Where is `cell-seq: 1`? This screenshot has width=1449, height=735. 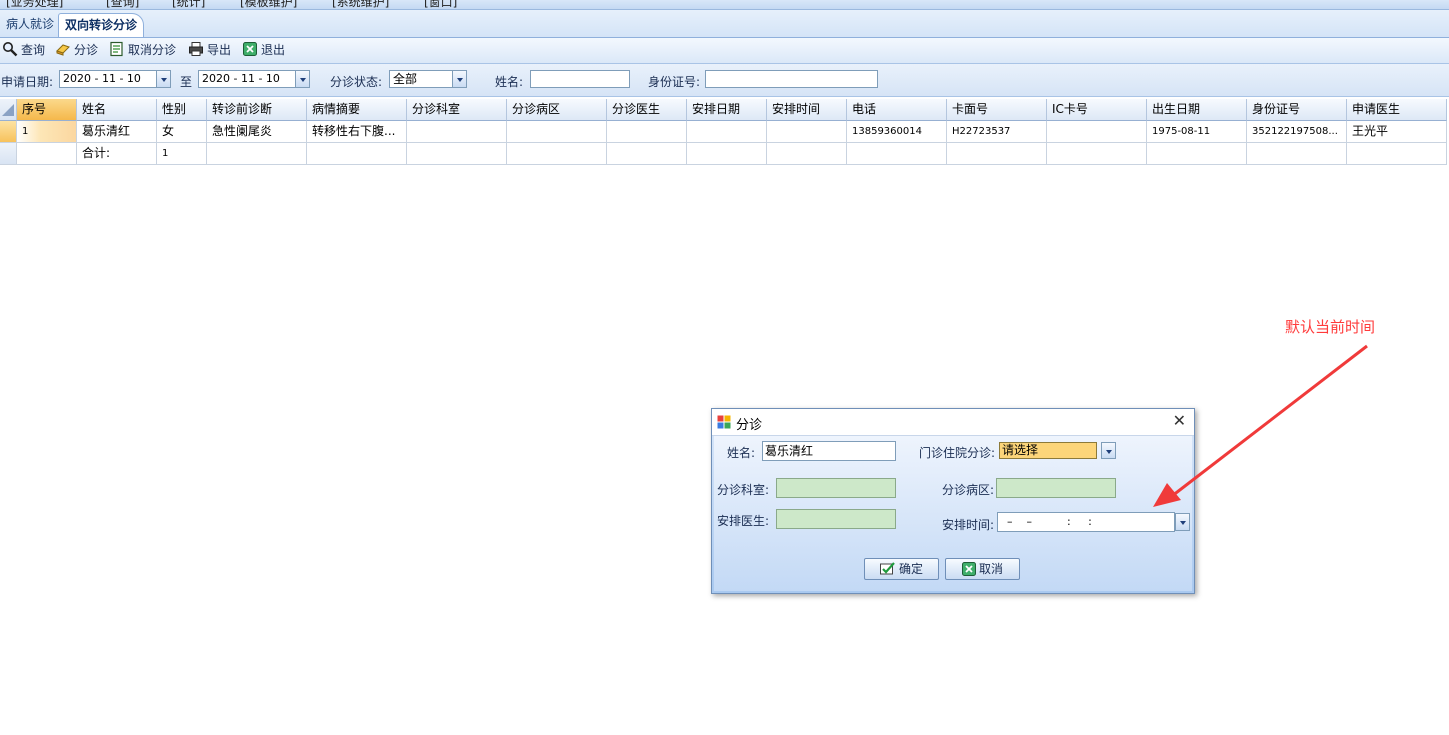 cell-seq: 1 is located at coordinates (47, 132).